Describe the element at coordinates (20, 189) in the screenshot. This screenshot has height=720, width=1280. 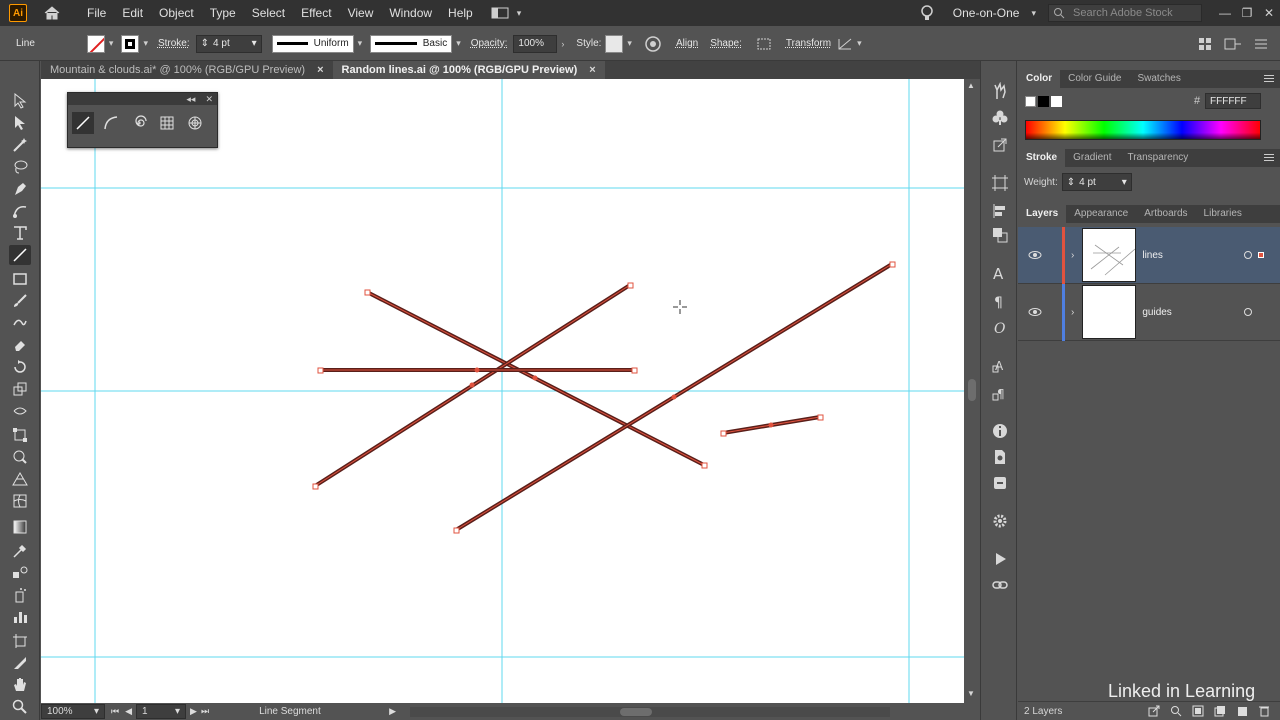
I see `pen-tool-icon` at that location.